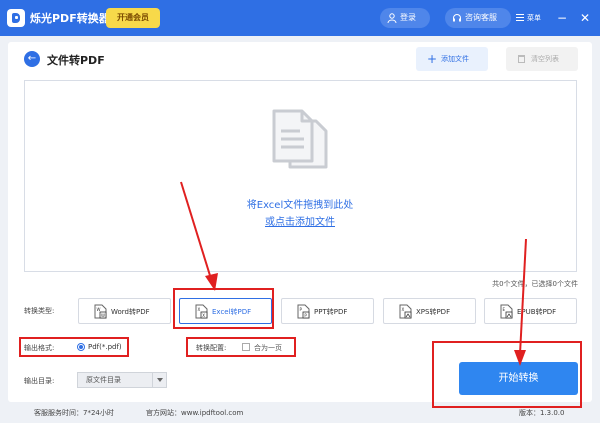 The width and height of the screenshot is (600, 423). I want to click on file-count: 共0个文件，已选择0个文件, so click(535, 284).